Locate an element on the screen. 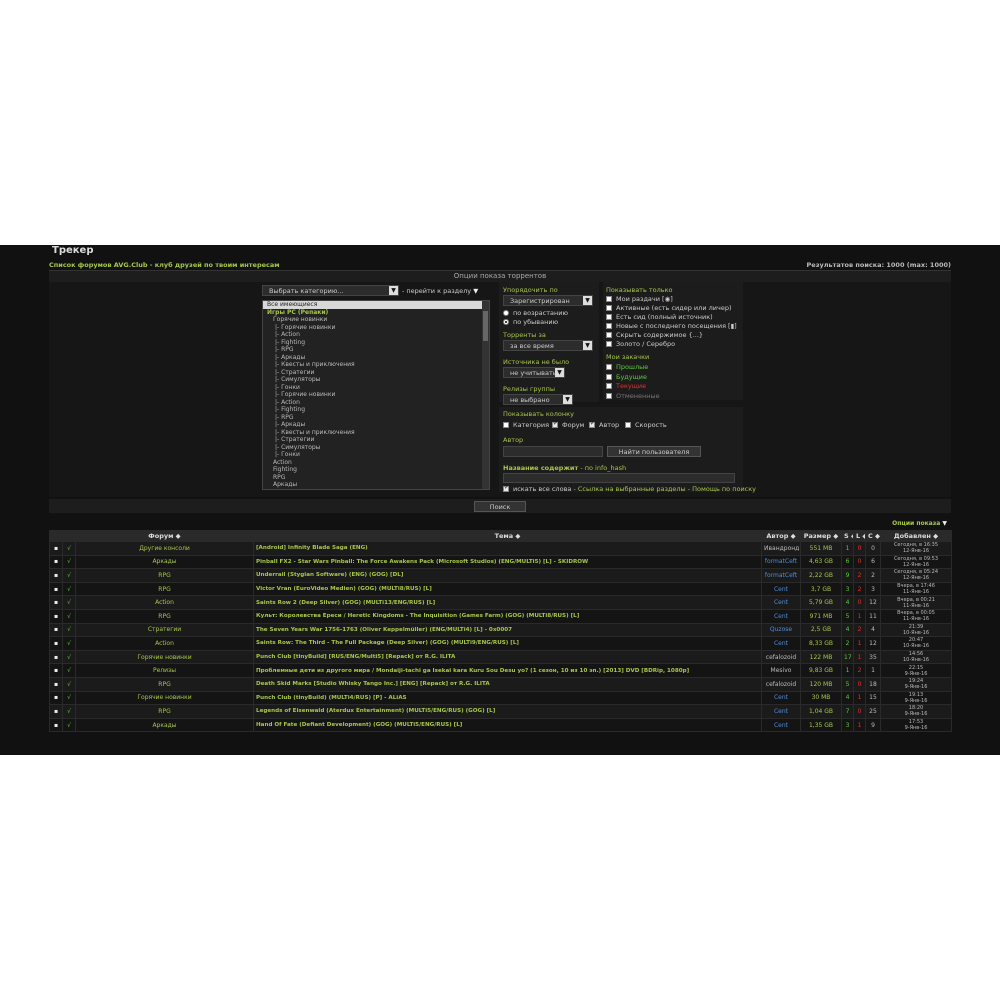 The width and height of the screenshot is (1000, 1000). size-cell: 5,79 GB is located at coordinates (821, 602).